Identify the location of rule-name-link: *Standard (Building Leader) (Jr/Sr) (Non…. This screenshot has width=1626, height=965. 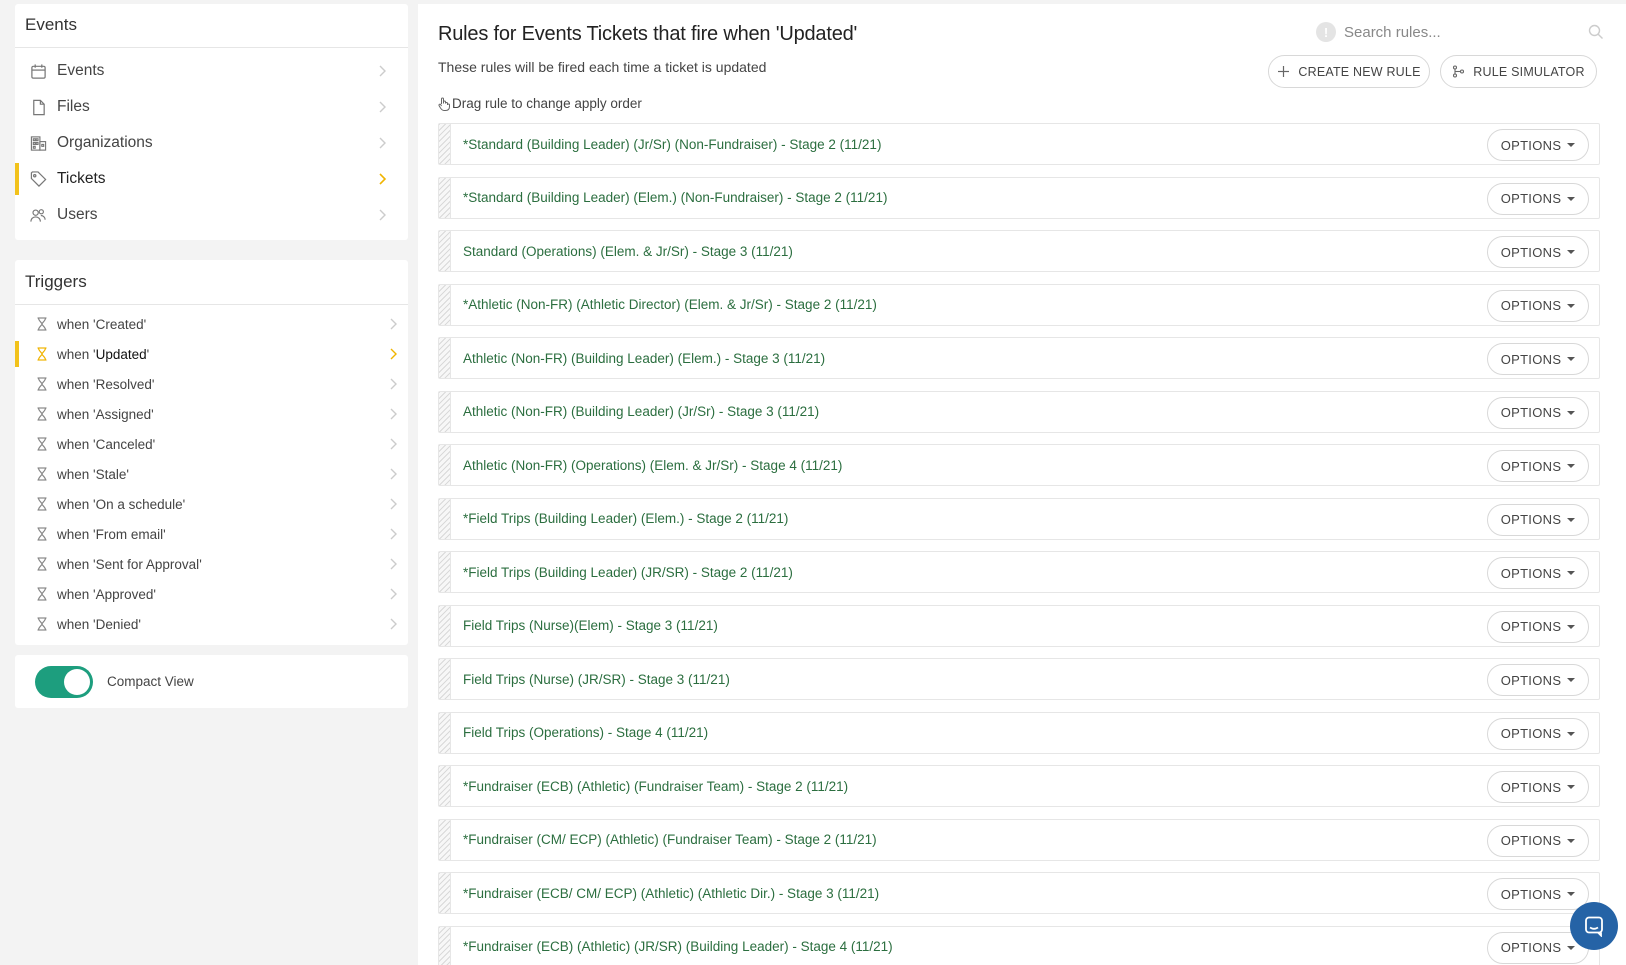
(672, 144).